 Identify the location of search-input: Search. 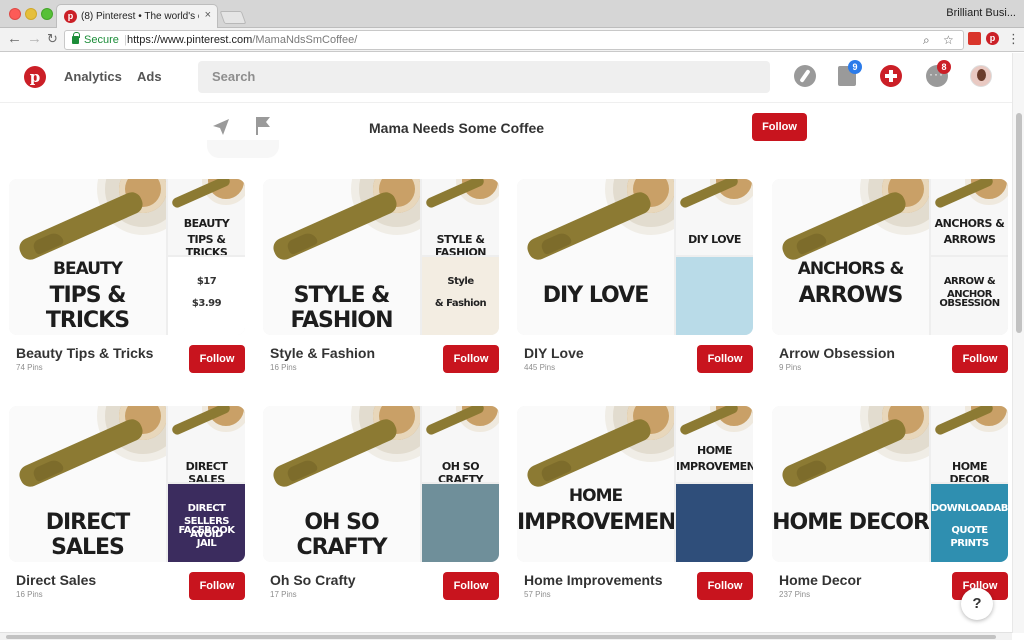
(484, 77).